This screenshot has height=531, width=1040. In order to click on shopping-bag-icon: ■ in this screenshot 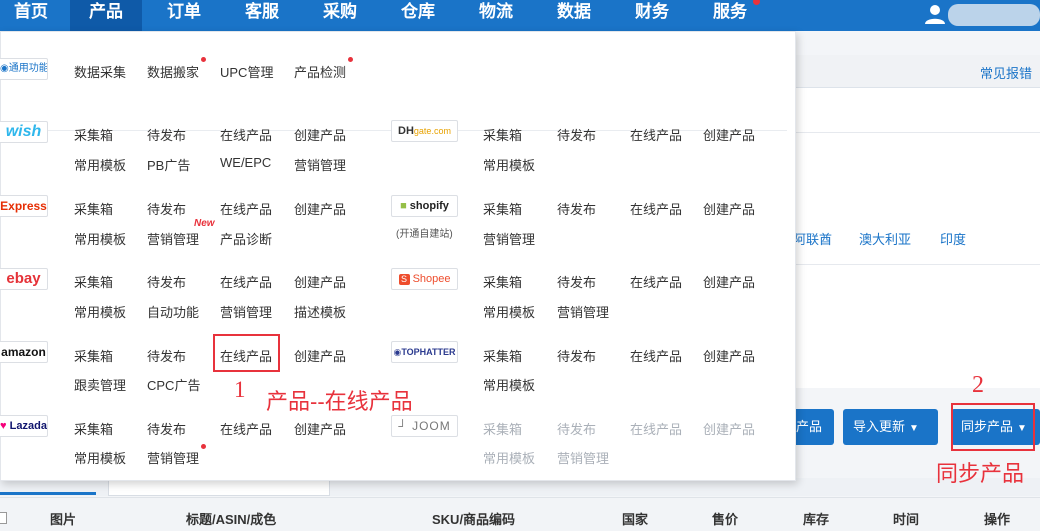, I will do `click(403, 206)`.